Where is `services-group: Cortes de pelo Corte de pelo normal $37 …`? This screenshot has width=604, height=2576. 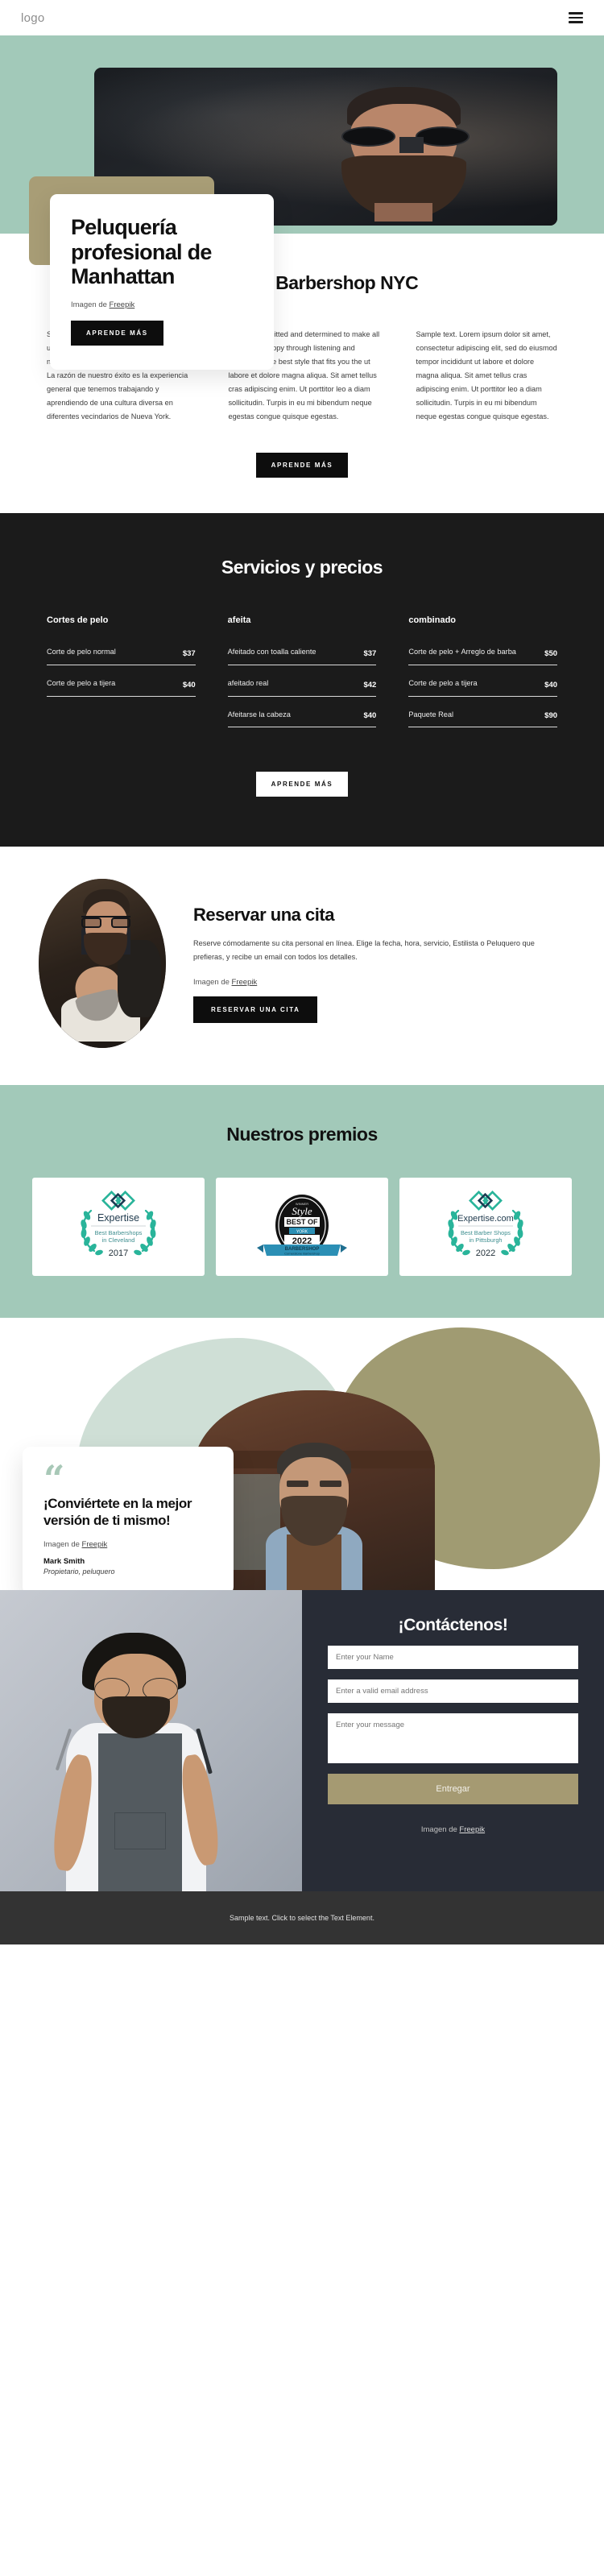 services-group: Cortes de pelo Corte de pelo normal $37 … is located at coordinates (121, 677).